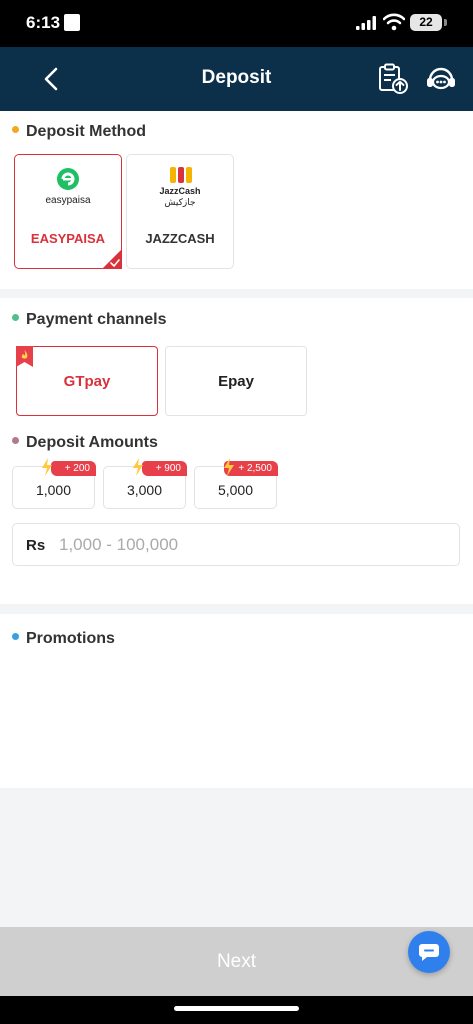 The image size is (473, 1024). I want to click on home-indicator-area, so click(236, 1010).